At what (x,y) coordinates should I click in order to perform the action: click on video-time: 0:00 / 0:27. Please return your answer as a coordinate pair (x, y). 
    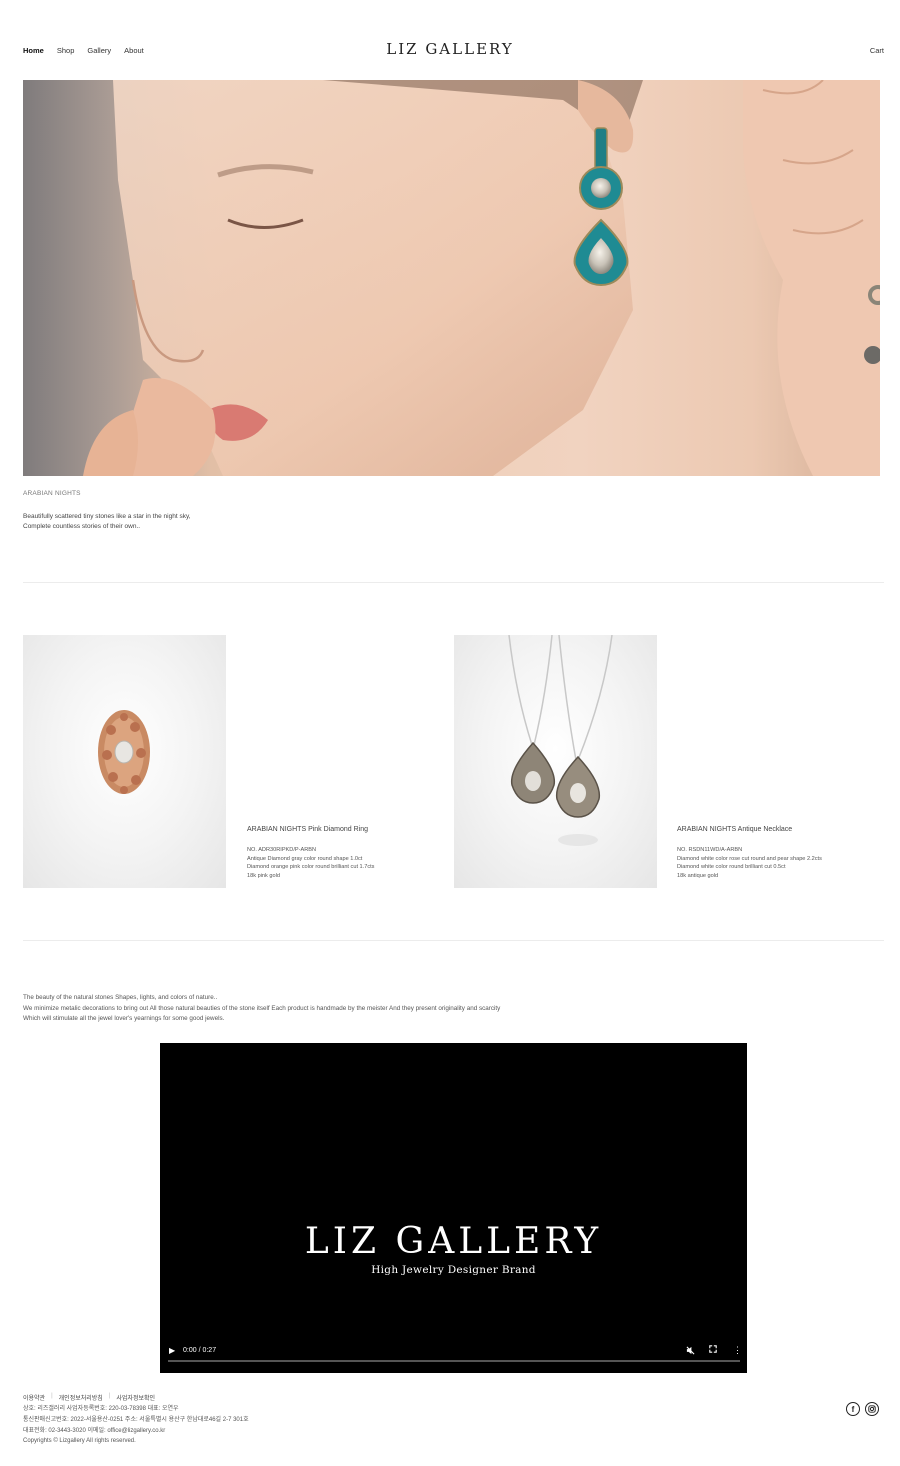
    Looking at the image, I should click on (200, 1350).